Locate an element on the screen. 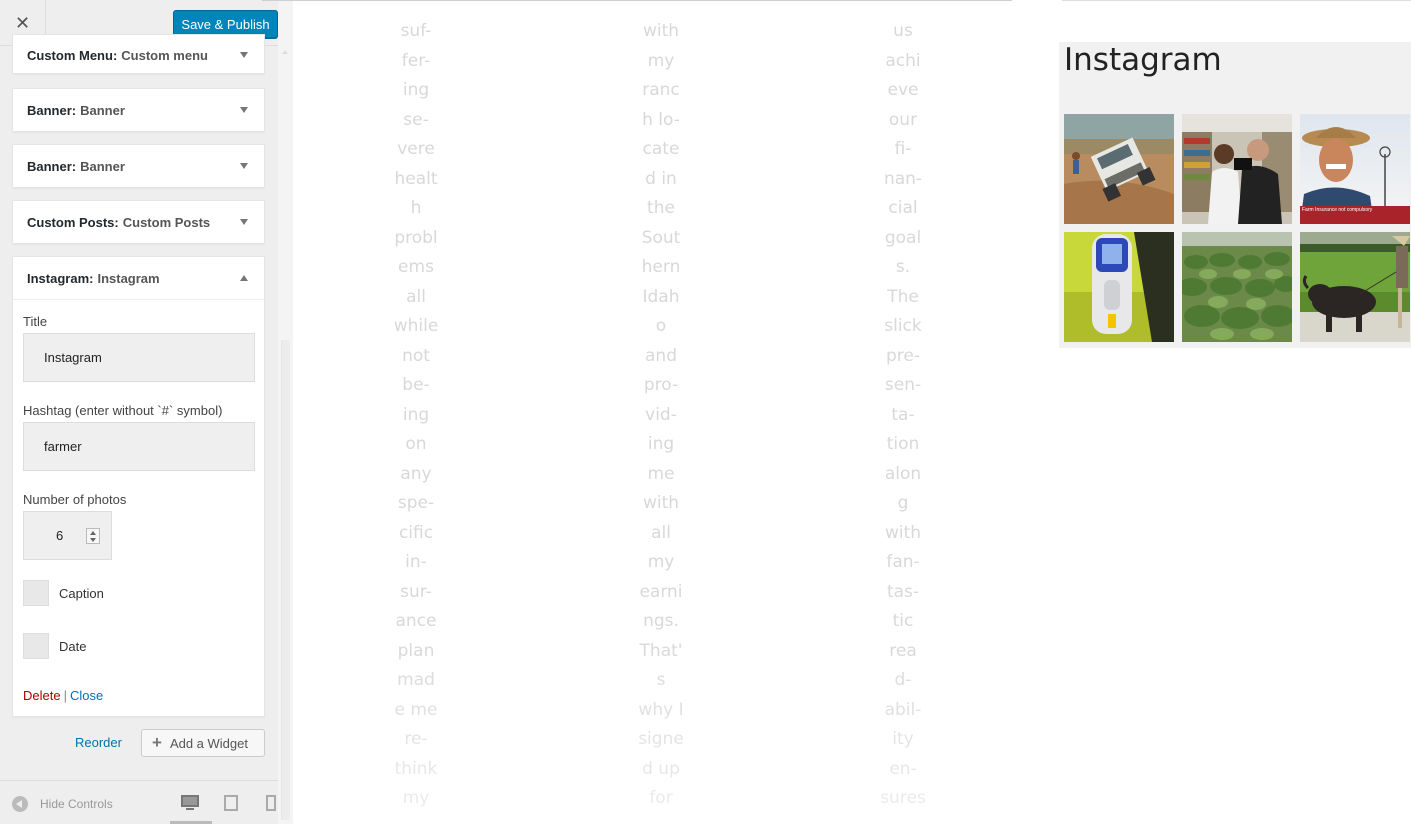  preview-text-line: probl is located at coordinates (416, 237).